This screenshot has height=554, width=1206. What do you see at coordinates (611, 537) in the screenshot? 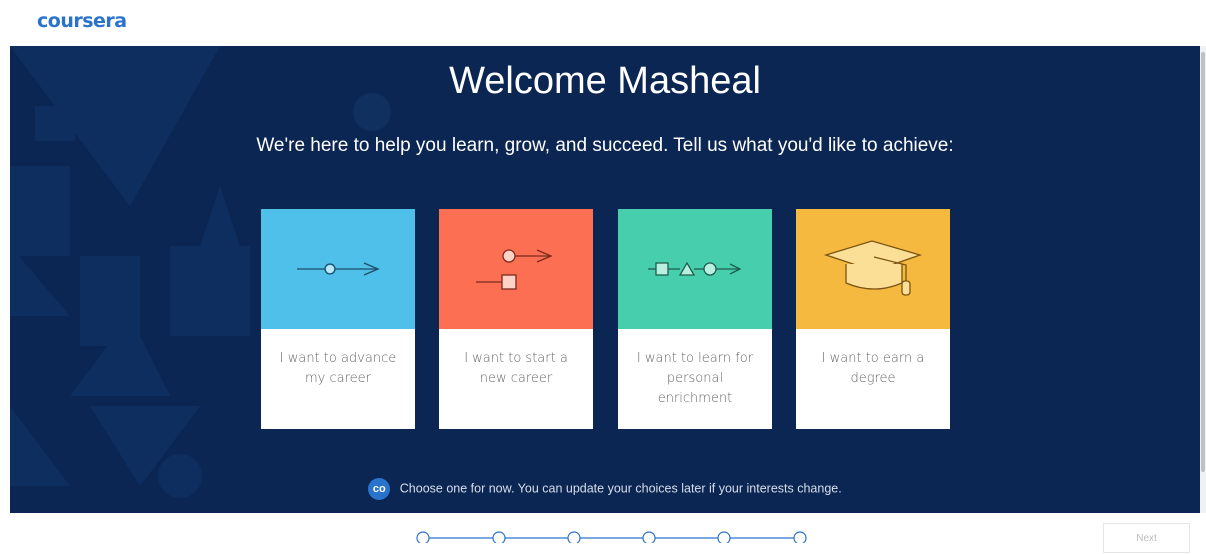
I see `onboarding-progress` at bounding box center [611, 537].